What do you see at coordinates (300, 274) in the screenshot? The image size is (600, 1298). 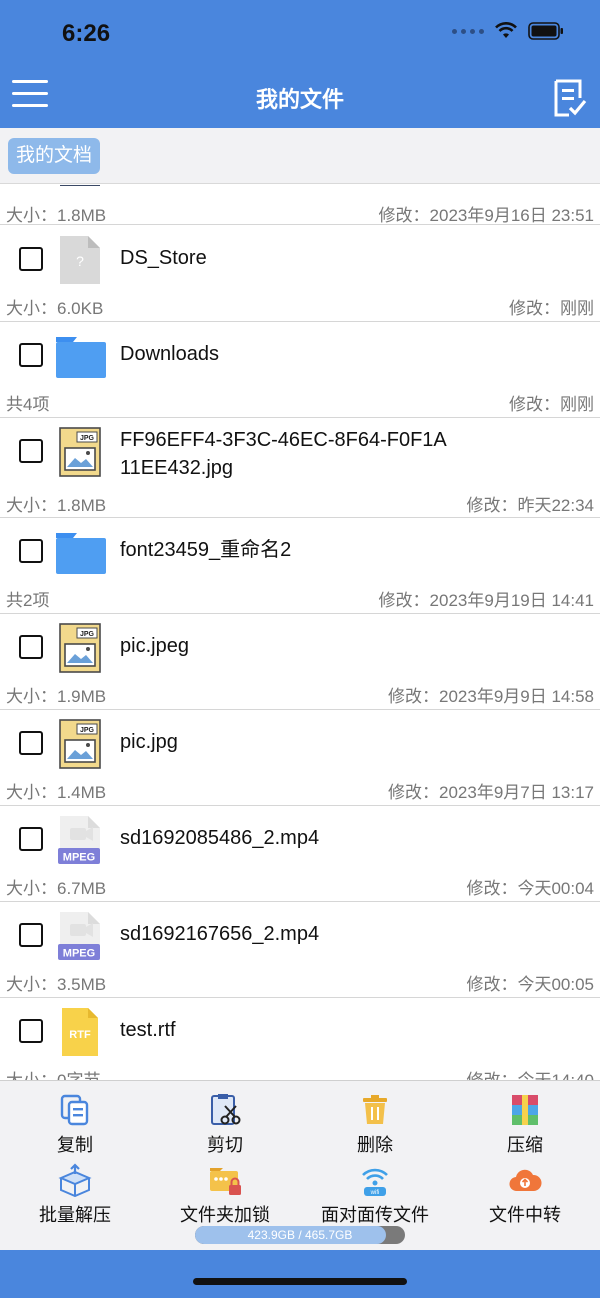 I see `list-item: ? DS_Store 大小：6.0KB 修改：刚刚` at bounding box center [300, 274].